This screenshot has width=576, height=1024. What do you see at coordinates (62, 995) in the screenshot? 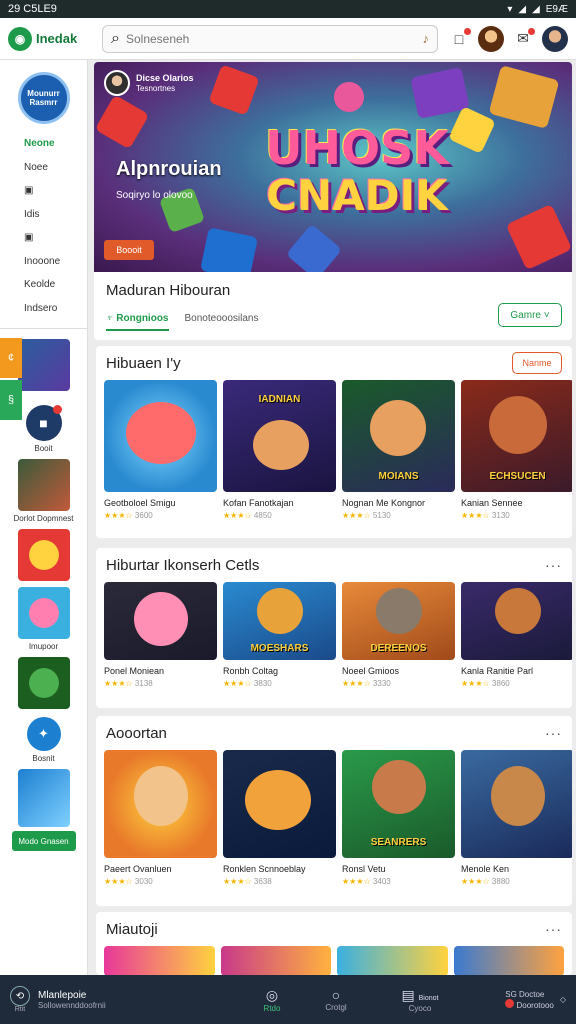
I see `bottom-title: Mlanlepoie` at bounding box center [62, 995].